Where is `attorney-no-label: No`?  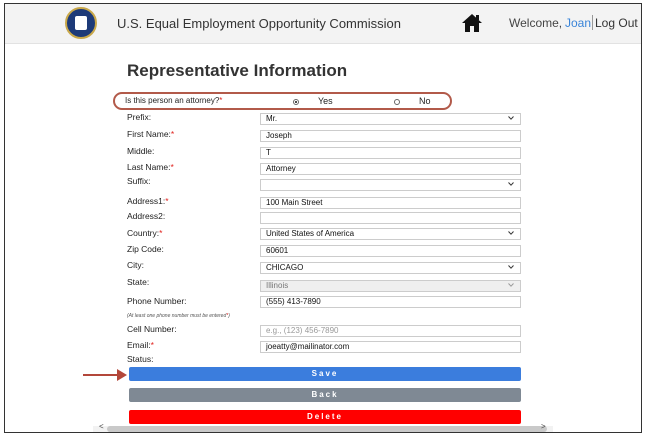 attorney-no-label: No is located at coordinates (425, 101).